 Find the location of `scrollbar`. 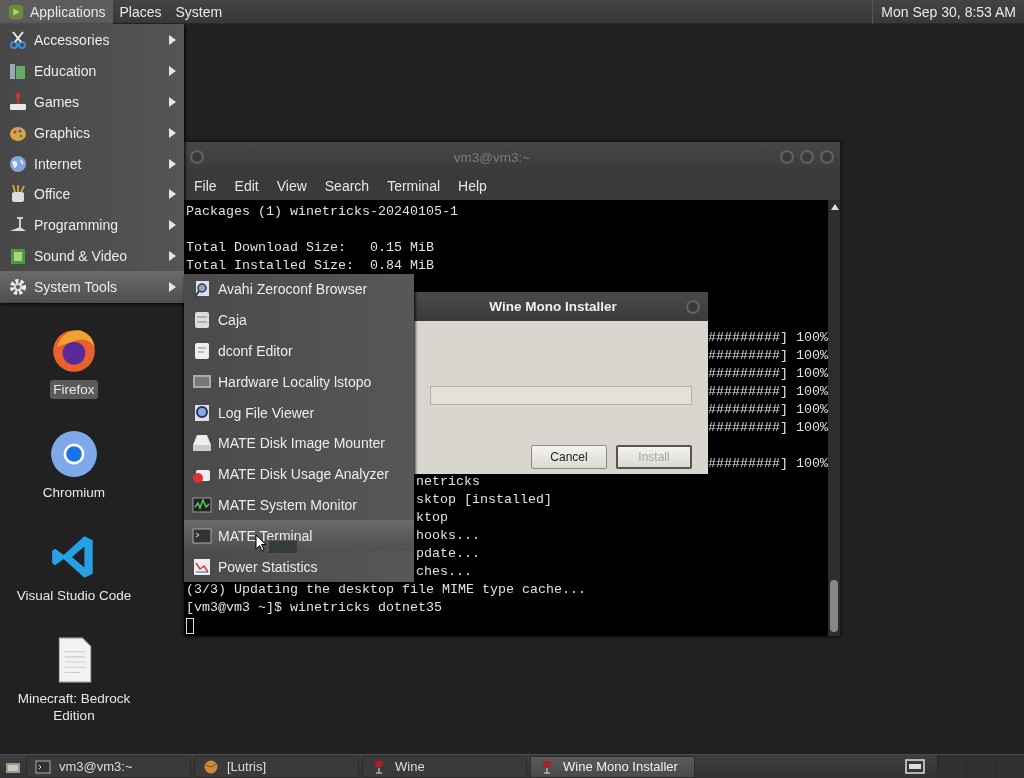

scrollbar is located at coordinates (834, 418).